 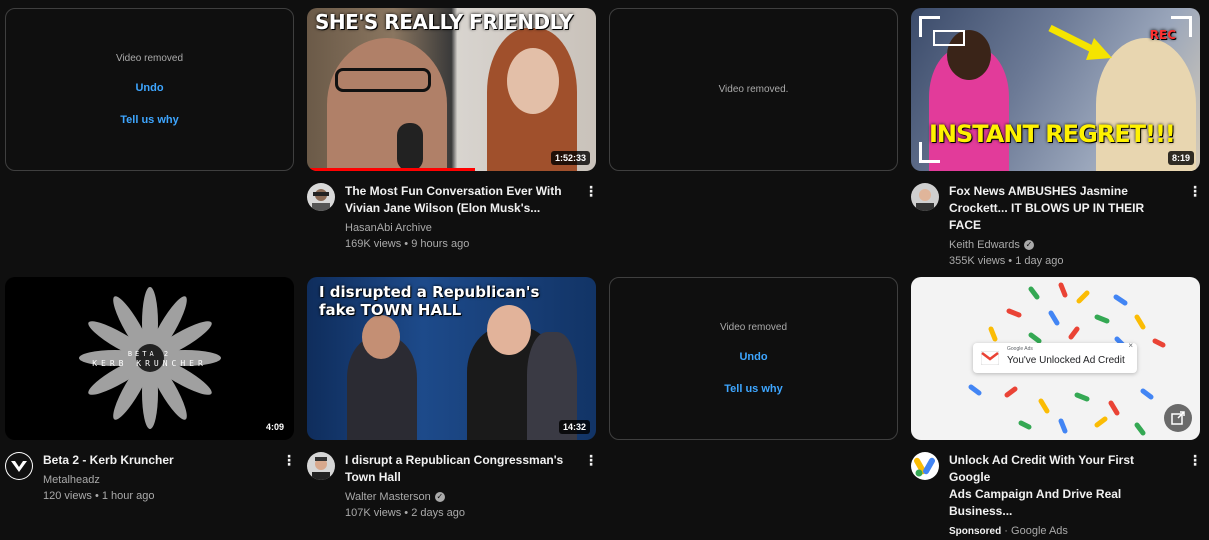 I want to click on channel-label: Walter Masterson, so click(x=388, y=497).